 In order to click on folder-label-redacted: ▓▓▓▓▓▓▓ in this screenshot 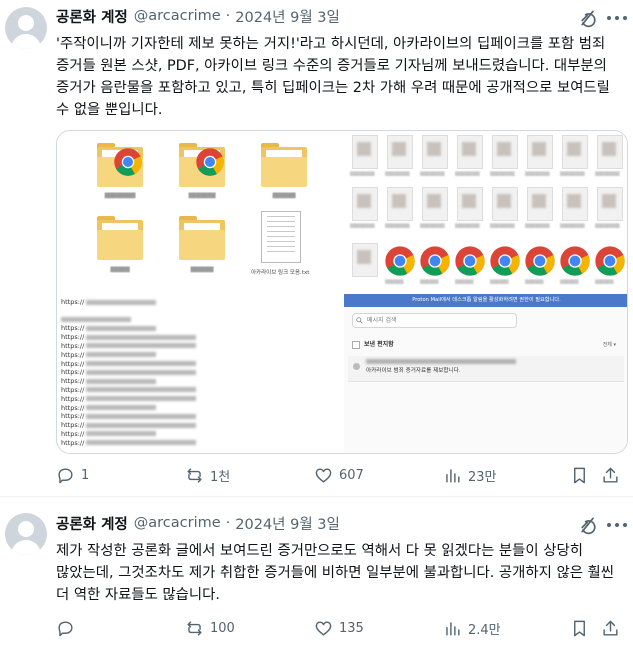, I will do `click(202, 196)`.